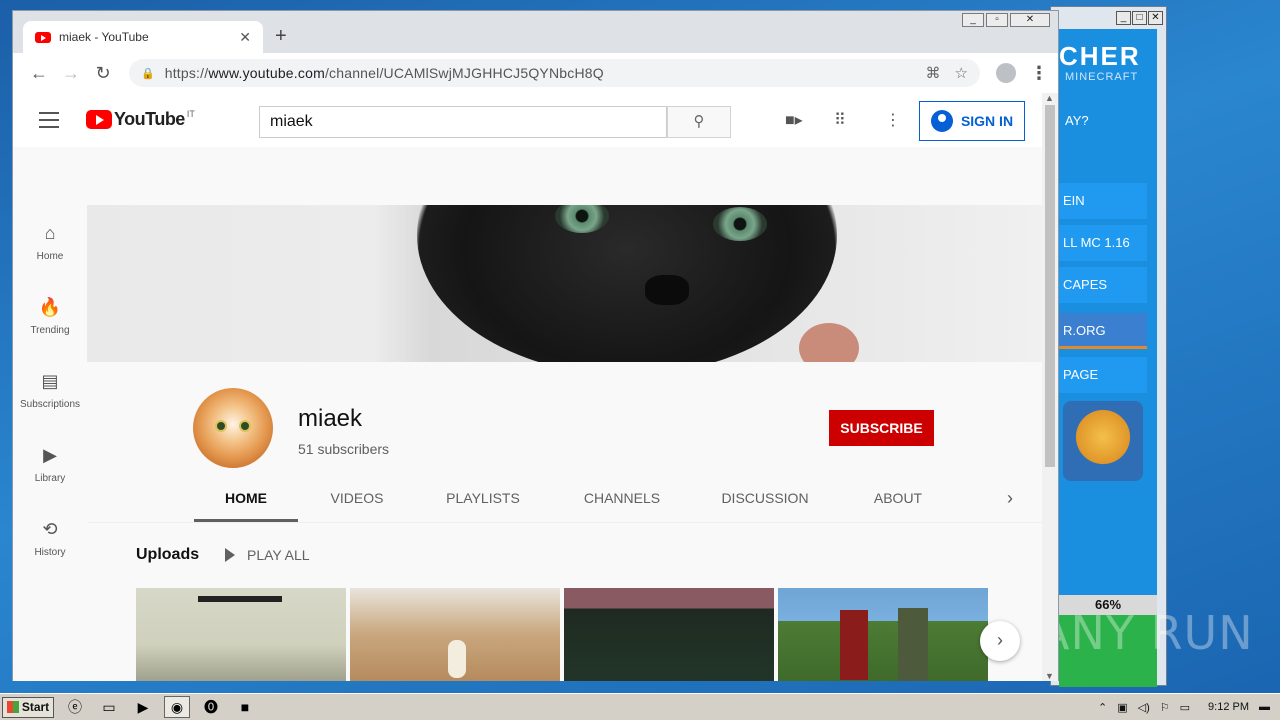 The image size is (1280, 720). I want to click on search-input: miaek, so click(463, 122).